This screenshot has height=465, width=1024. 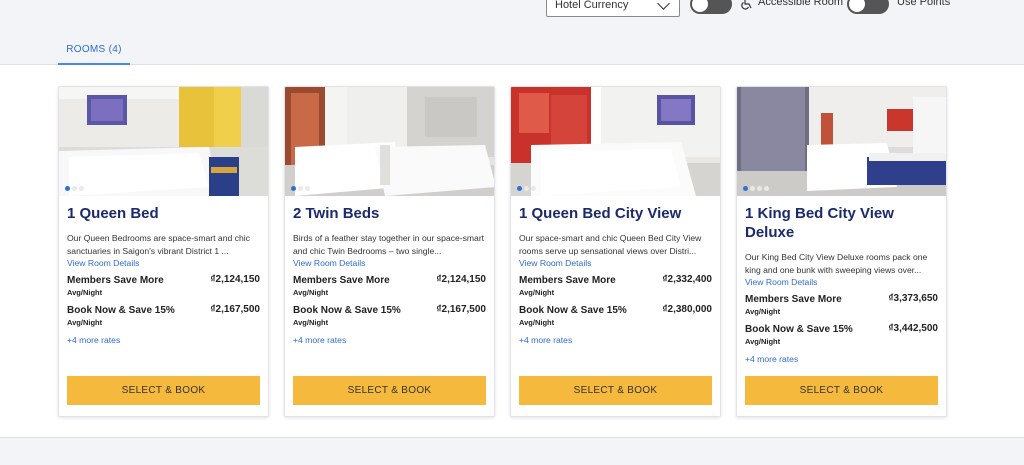 I want to click on rate-price: ₫2,332,400, so click(x=687, y=279).